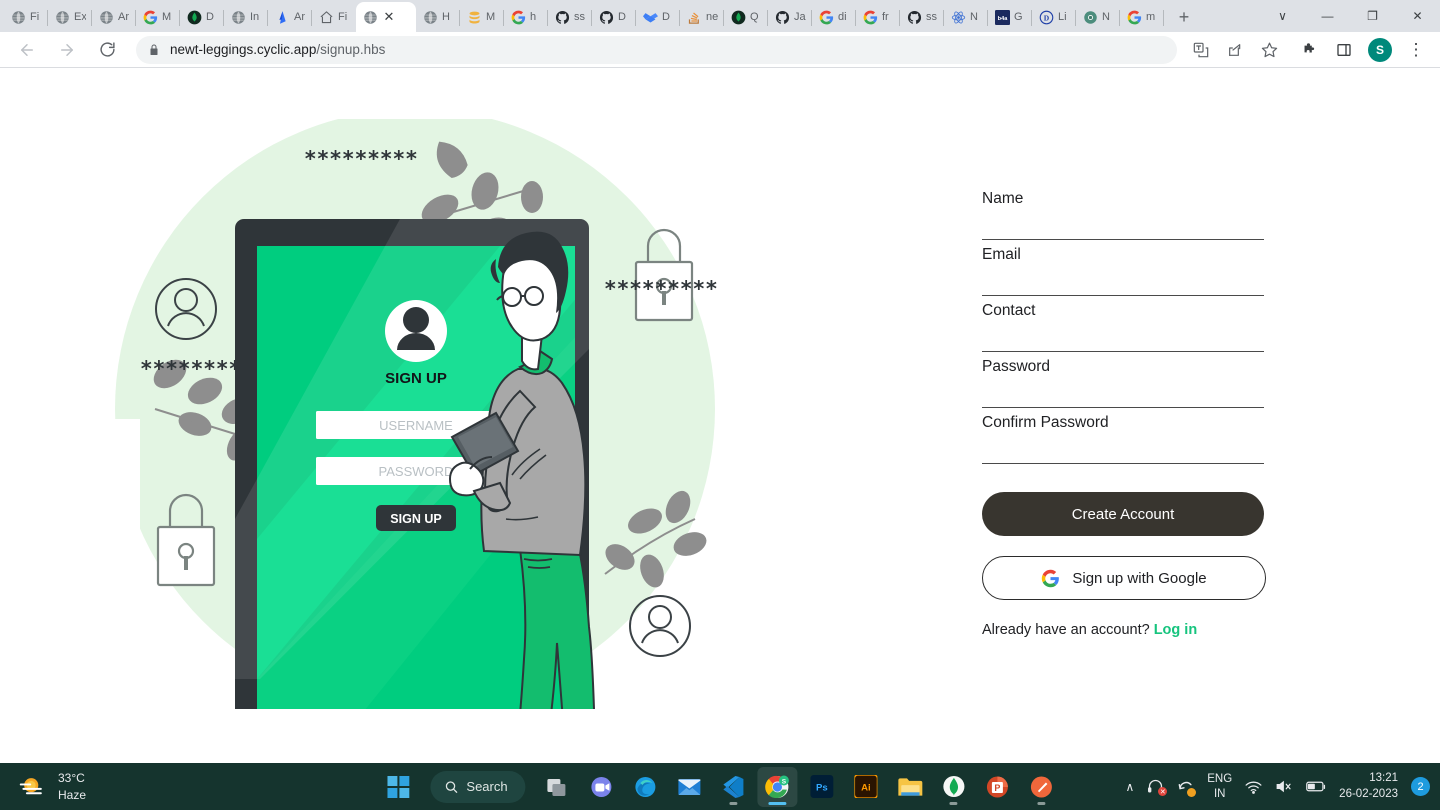 This screenshot has height=810, width=1440. What do you see at coordinates (694, 17) in the screenshot?
I see `stackoverflow-icon` at bounding box center [694, 17].